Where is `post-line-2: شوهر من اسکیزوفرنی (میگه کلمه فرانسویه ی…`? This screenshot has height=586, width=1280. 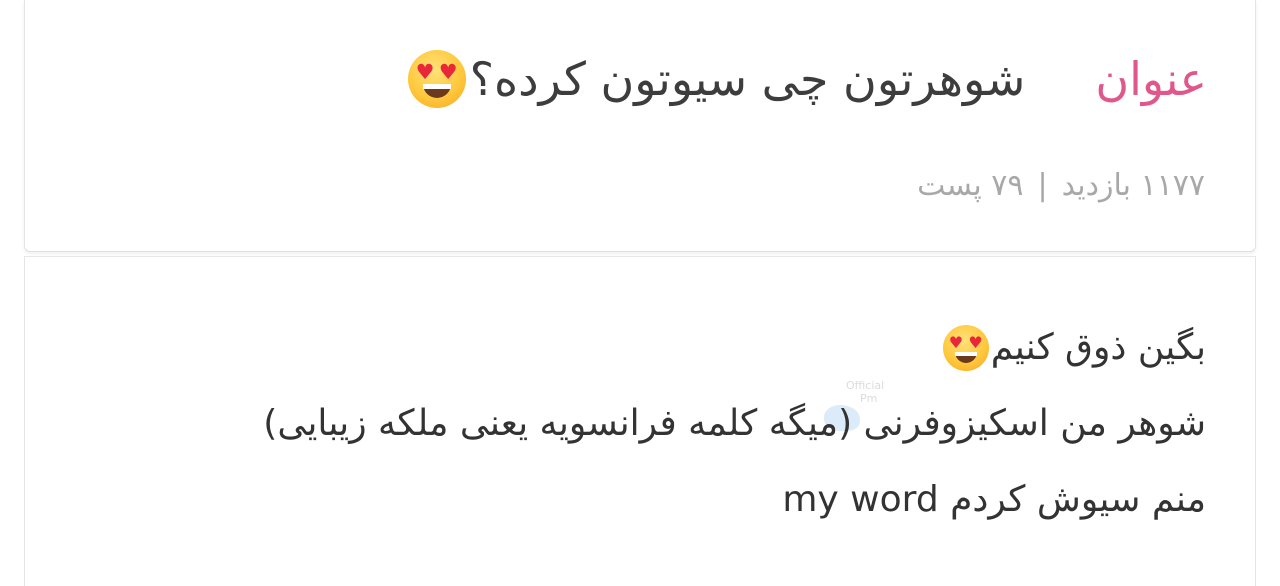
post-line-2: شوهر من اسکیزوفرنی (میگه کلمه فرانسویه ی… is located at coordinates (734, 424).